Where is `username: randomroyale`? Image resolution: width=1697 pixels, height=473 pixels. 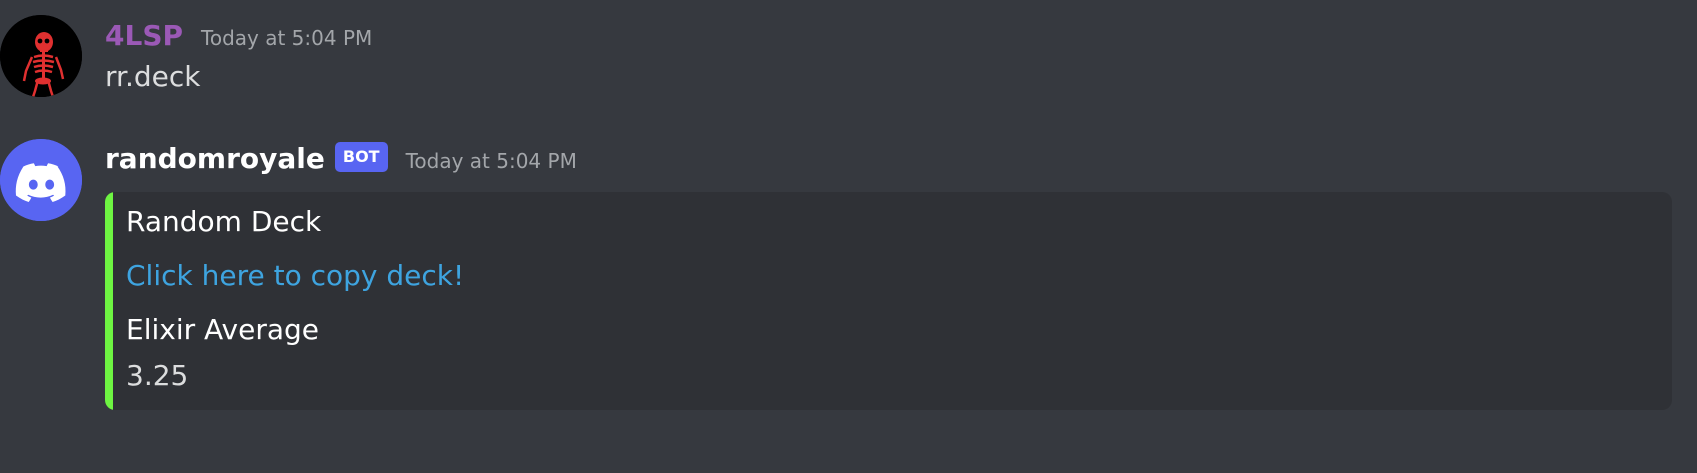
username: randomroyale is located at coordinates (215, 159).